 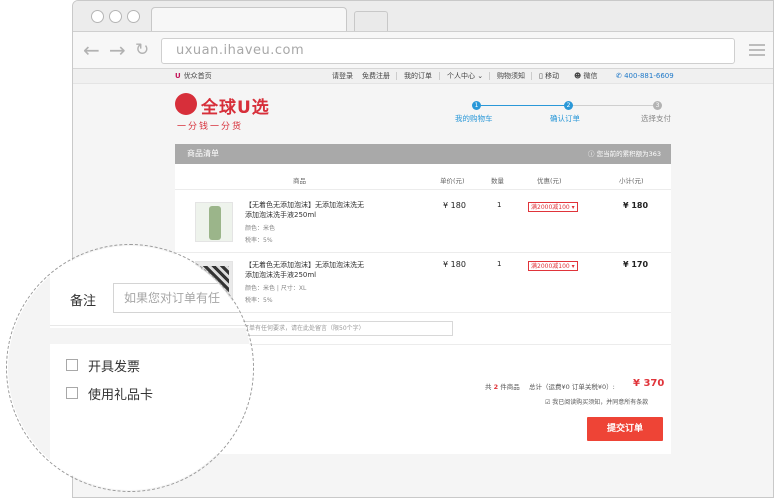 What do you see at coordinates (72, 393) in the screenshot?
I see `giftcard-checkbox` at bounding box center [72, 393].